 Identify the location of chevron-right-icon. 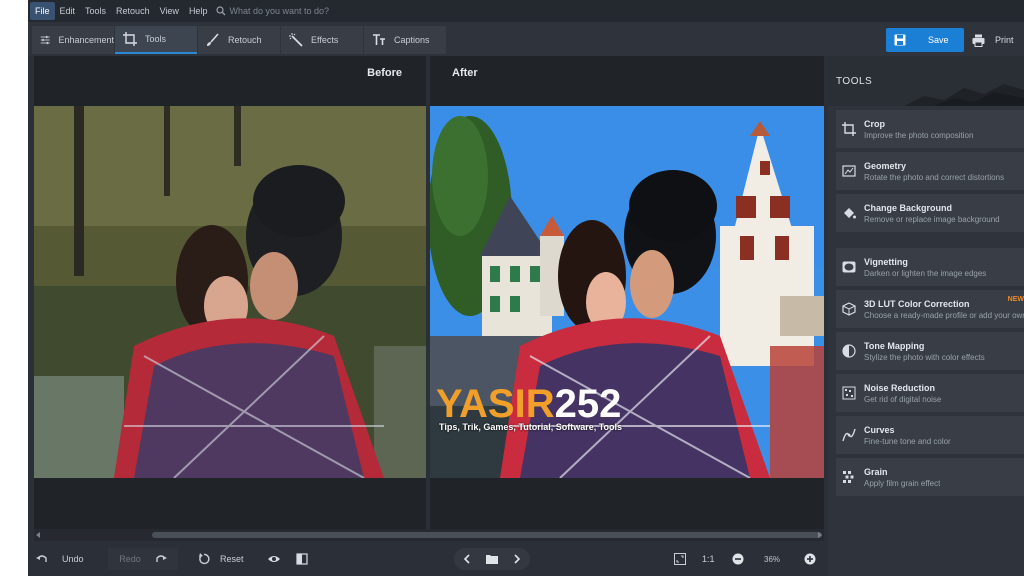
(517, 559).